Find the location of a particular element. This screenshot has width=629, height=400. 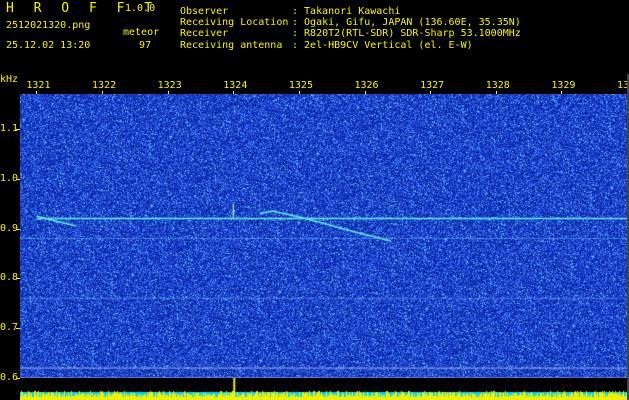

x-tick-label: 1327 is located at coordinates (432, 85).